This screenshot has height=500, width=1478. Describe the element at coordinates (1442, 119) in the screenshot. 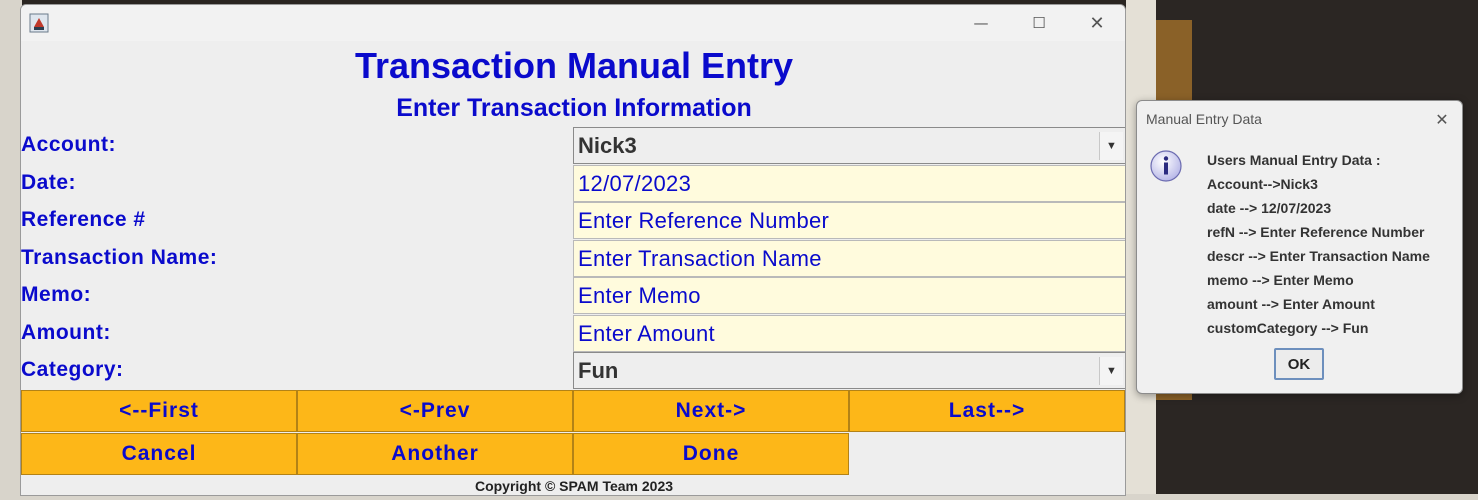

I see `dialog-close-button: ✕` at that location.